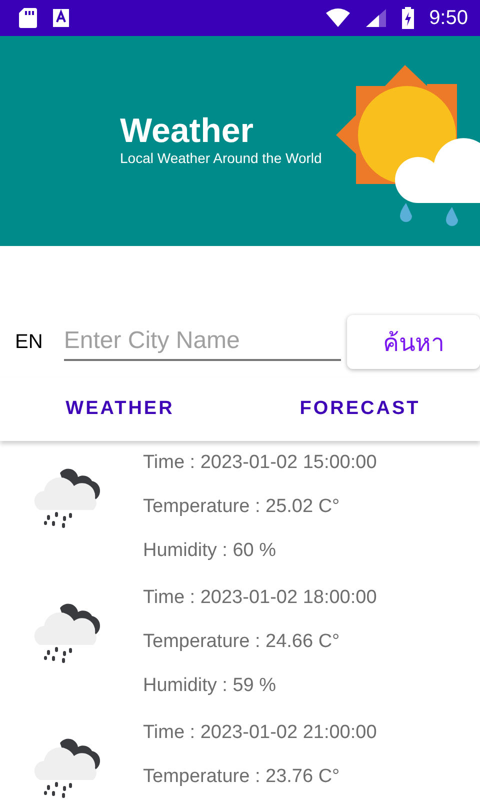 Image resolution: width=480 pixels, height=800 pixels. Describe the element at coordinates (338, 18) in the screenshot. I see `wifi-icon` at that location.